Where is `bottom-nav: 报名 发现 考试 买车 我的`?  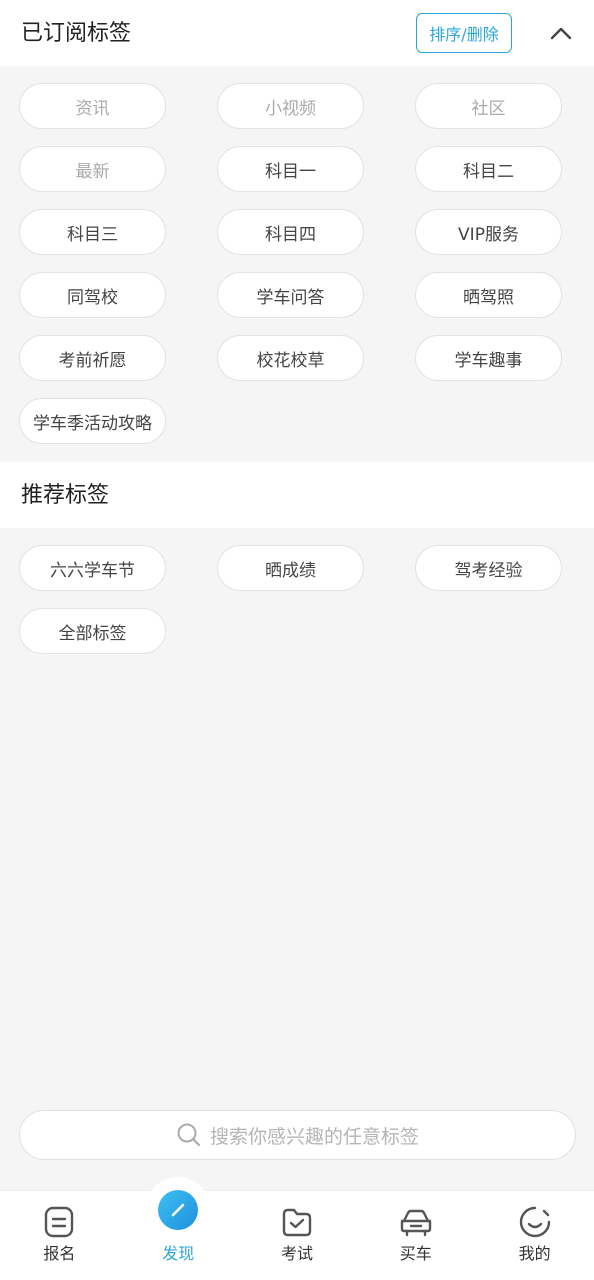 bottom-nav: 报名 发现 考试 买车 我的 is located at coordinates (297, 1228).